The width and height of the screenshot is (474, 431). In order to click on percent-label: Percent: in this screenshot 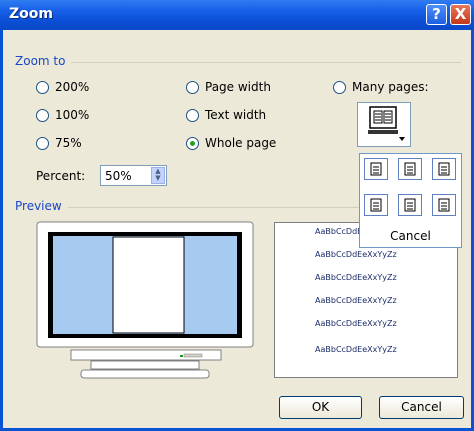, I will do `click(61, 176)`.